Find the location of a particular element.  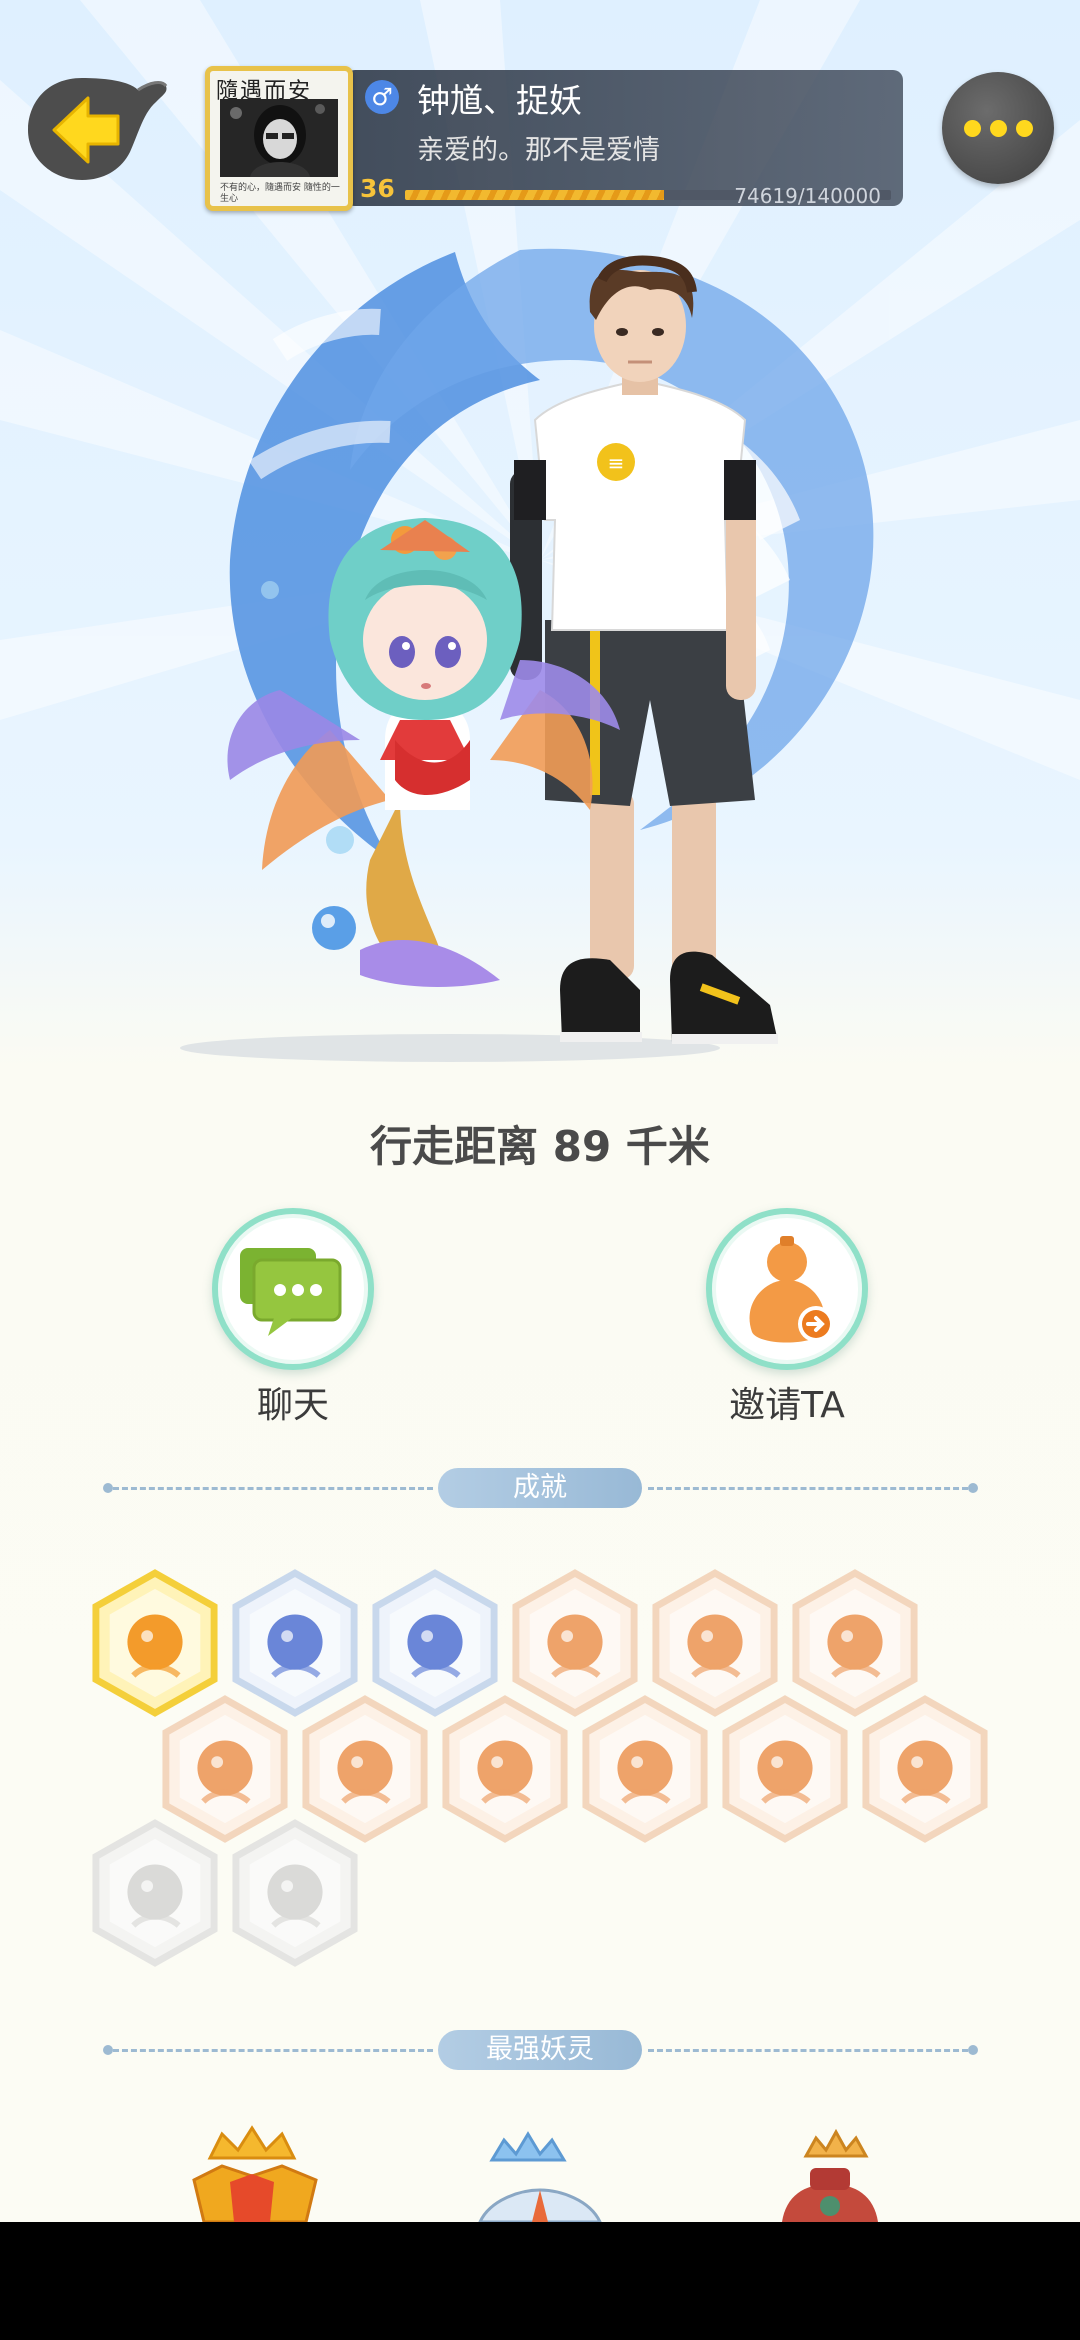

invite-gourd-icon is located at coordinates (791, 1289).